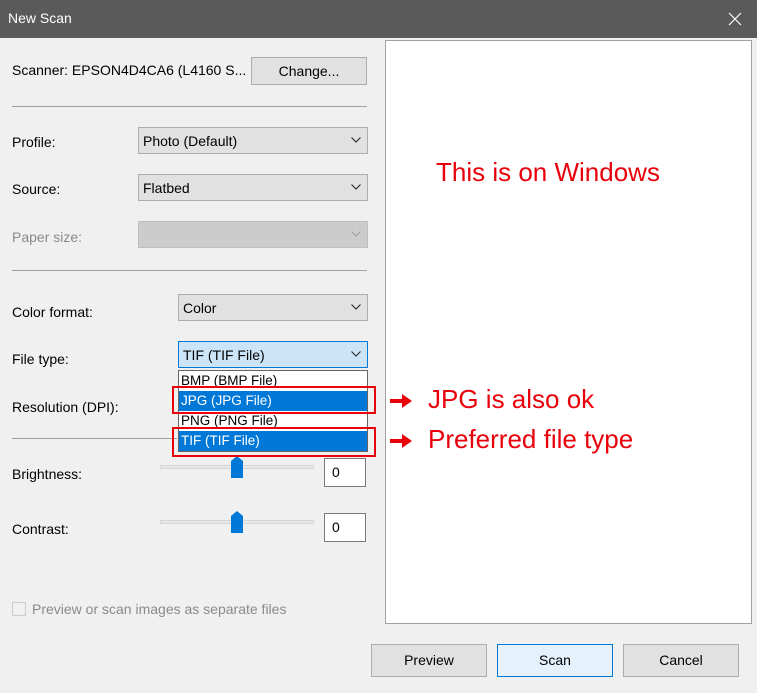 The width and height of the screenshot is (757, 693). I want to click on color-format-label: Color format:, so click(52, 312).